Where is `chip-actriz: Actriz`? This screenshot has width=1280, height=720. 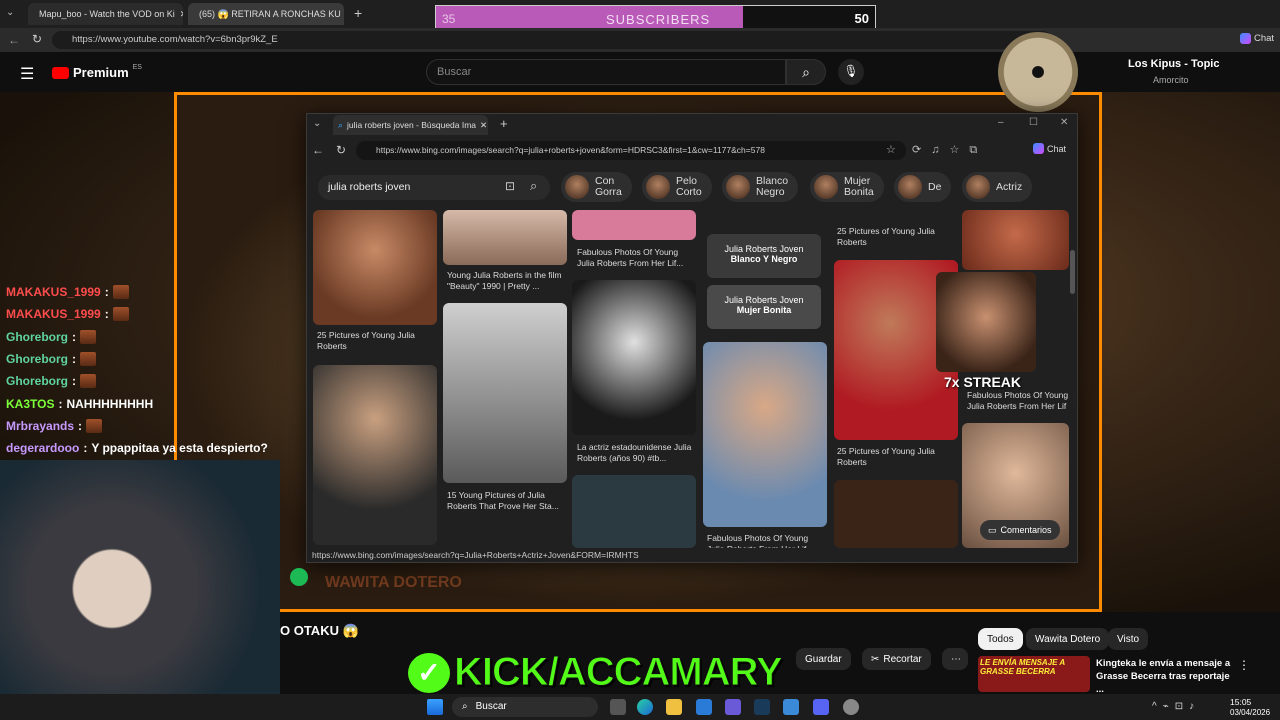 chip-actriz: Actriz is located at coordinates (997, 187).